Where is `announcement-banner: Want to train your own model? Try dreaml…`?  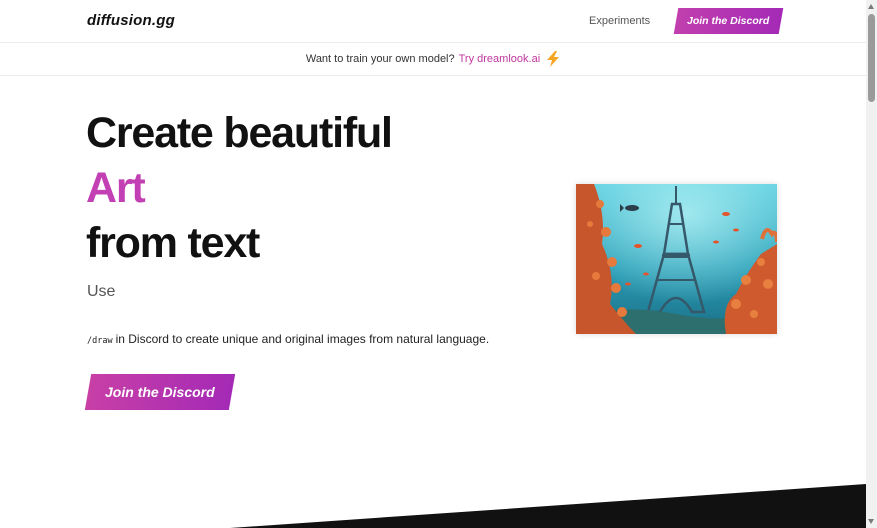
announcement-banner: Want to train your own model? Try dreaml… is located at coordinates (433, 59).